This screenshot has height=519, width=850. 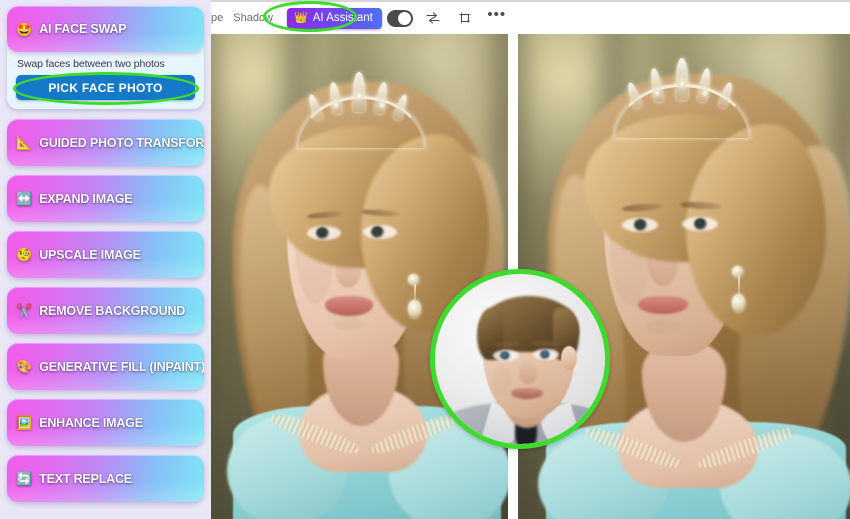 I want to click on sidebar-item-ai-face-swap: 🤩 AI FACE SWAP, so click(x=105, y=29).